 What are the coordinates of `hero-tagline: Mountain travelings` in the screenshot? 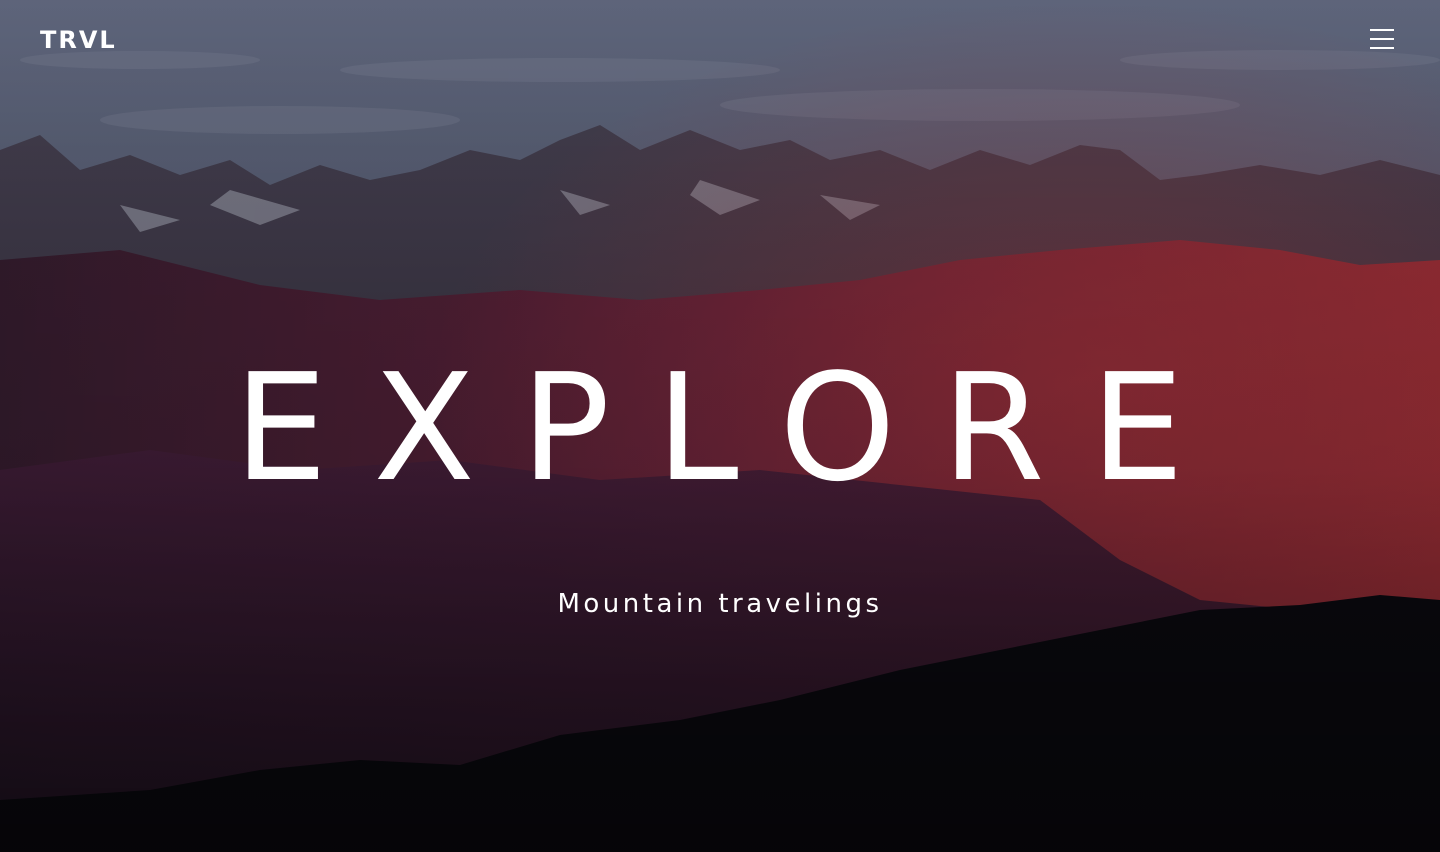 It's located at (720, 604).